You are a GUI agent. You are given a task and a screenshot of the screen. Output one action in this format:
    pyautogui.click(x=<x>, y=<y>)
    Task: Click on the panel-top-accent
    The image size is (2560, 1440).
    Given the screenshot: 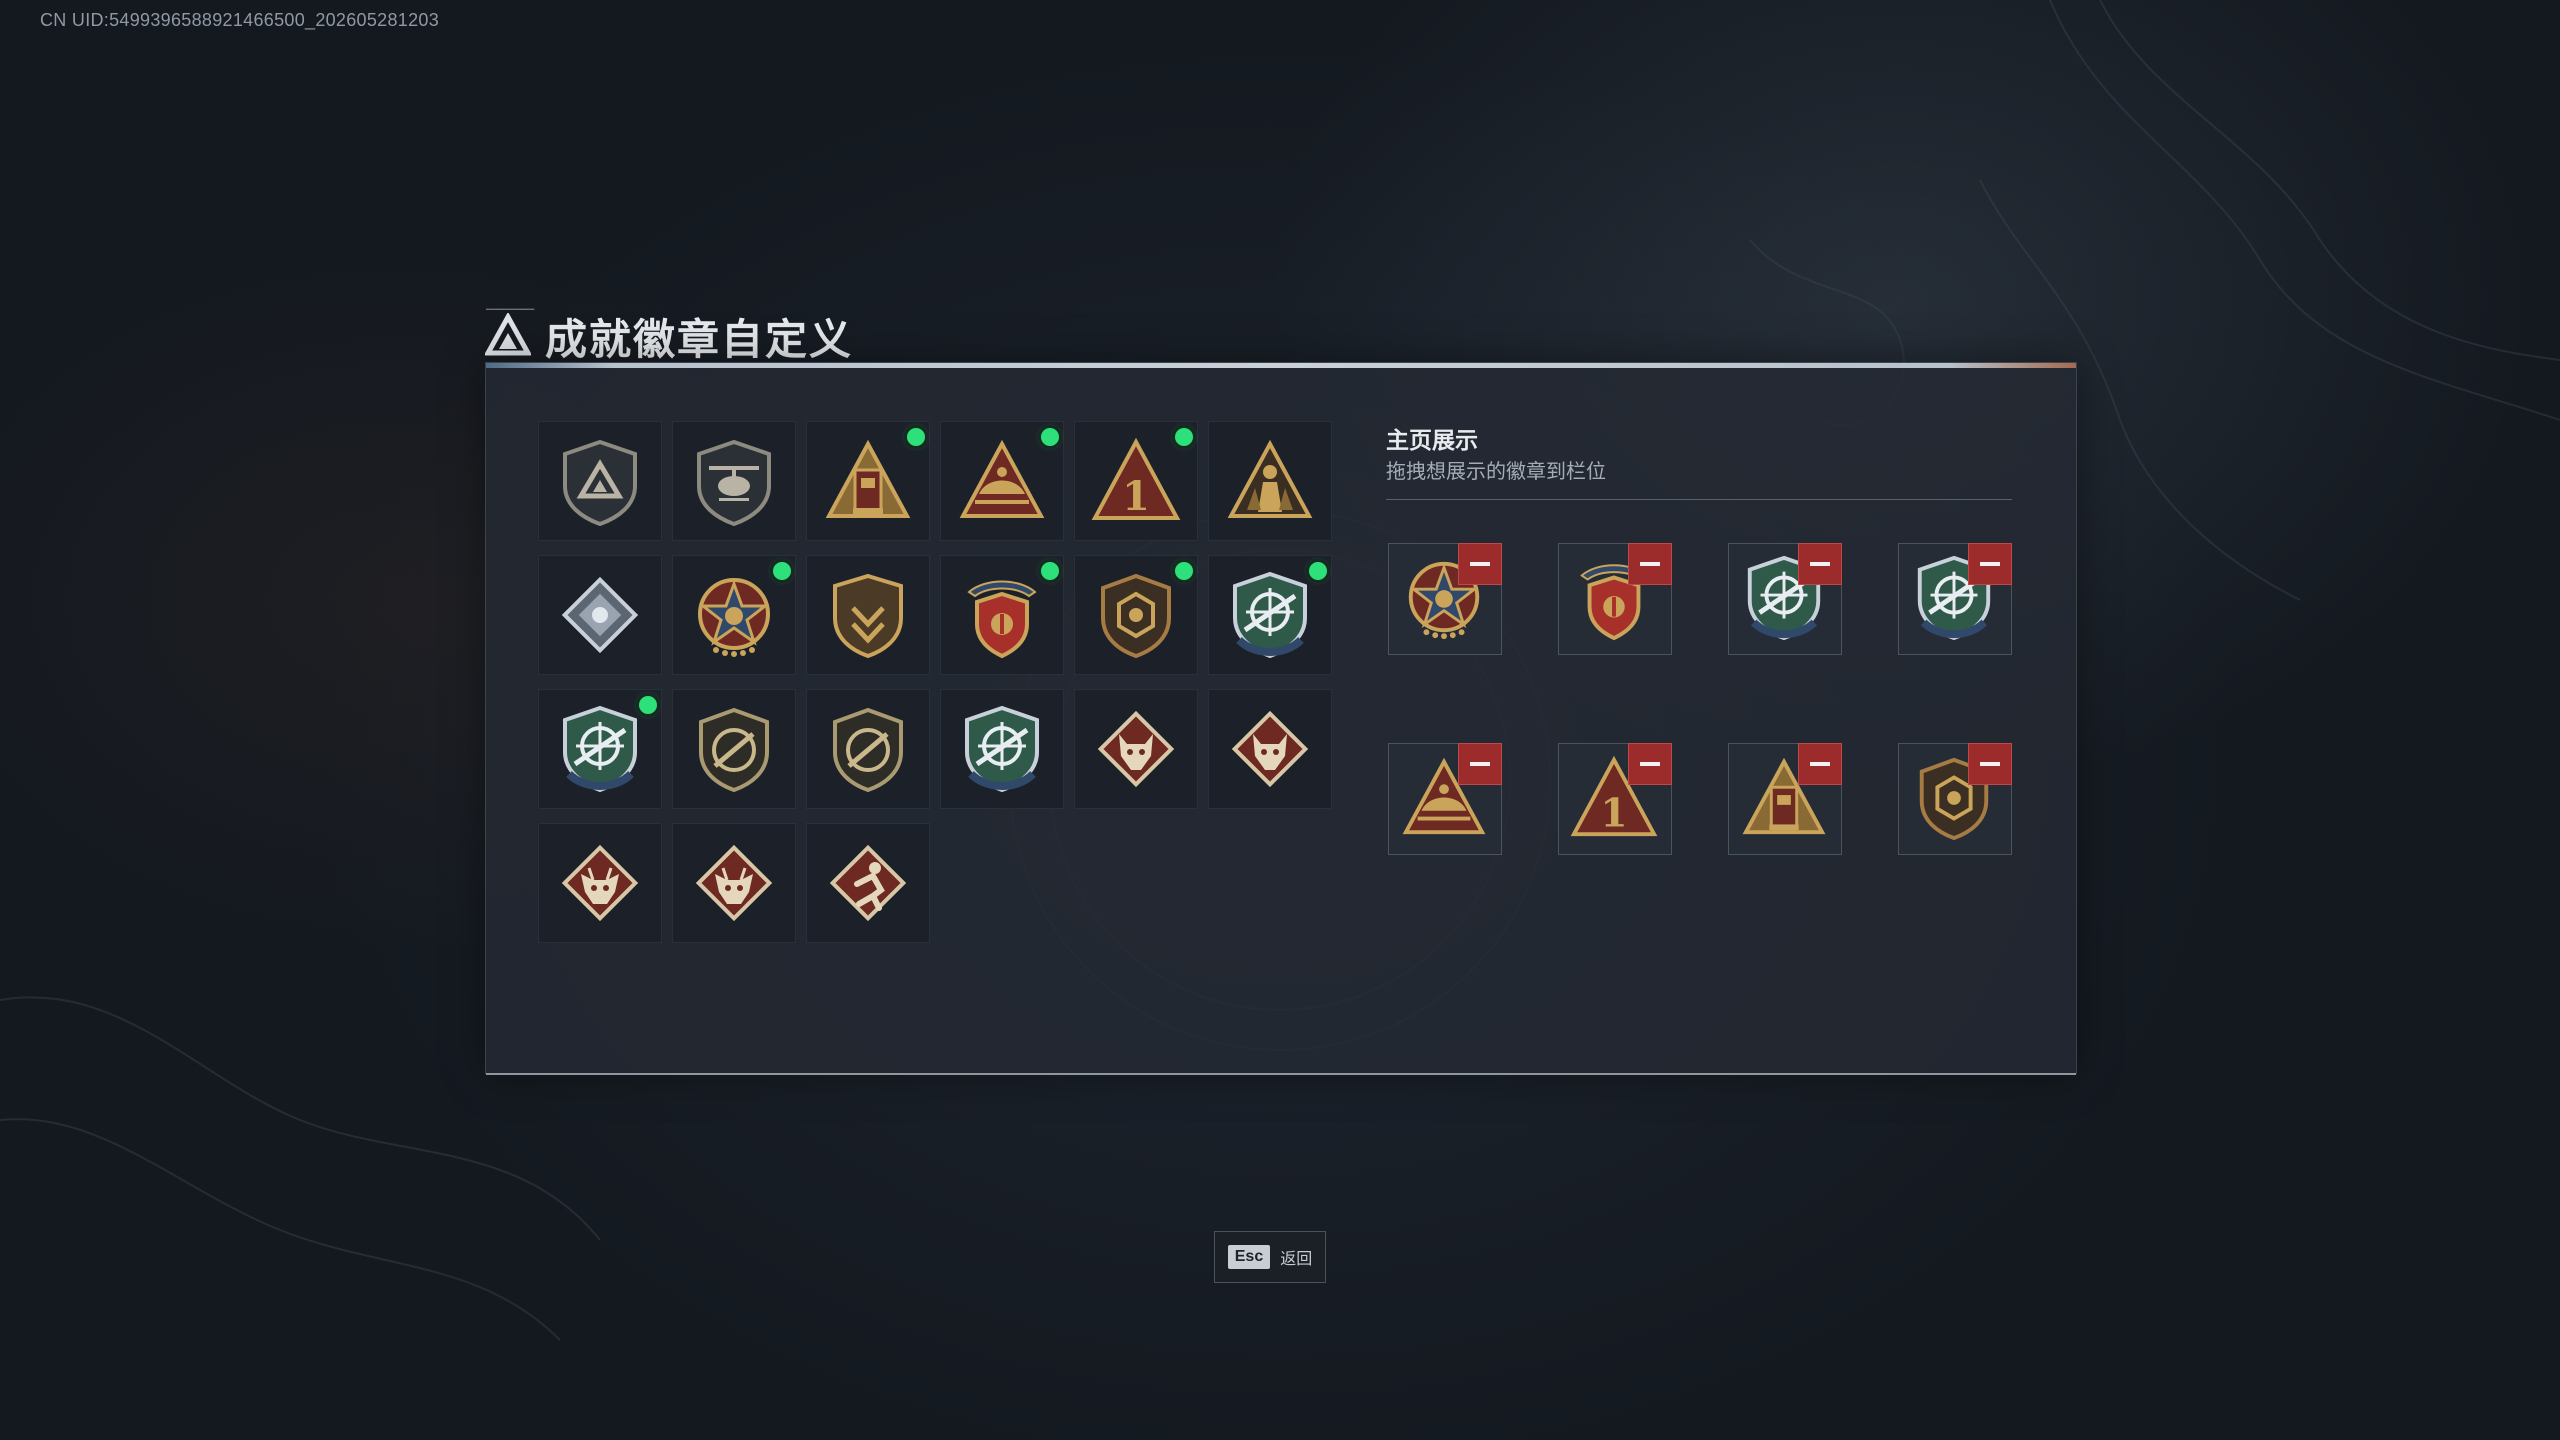 What is the action you would take?
    pyautogui.click(x=1281, y=365)
    